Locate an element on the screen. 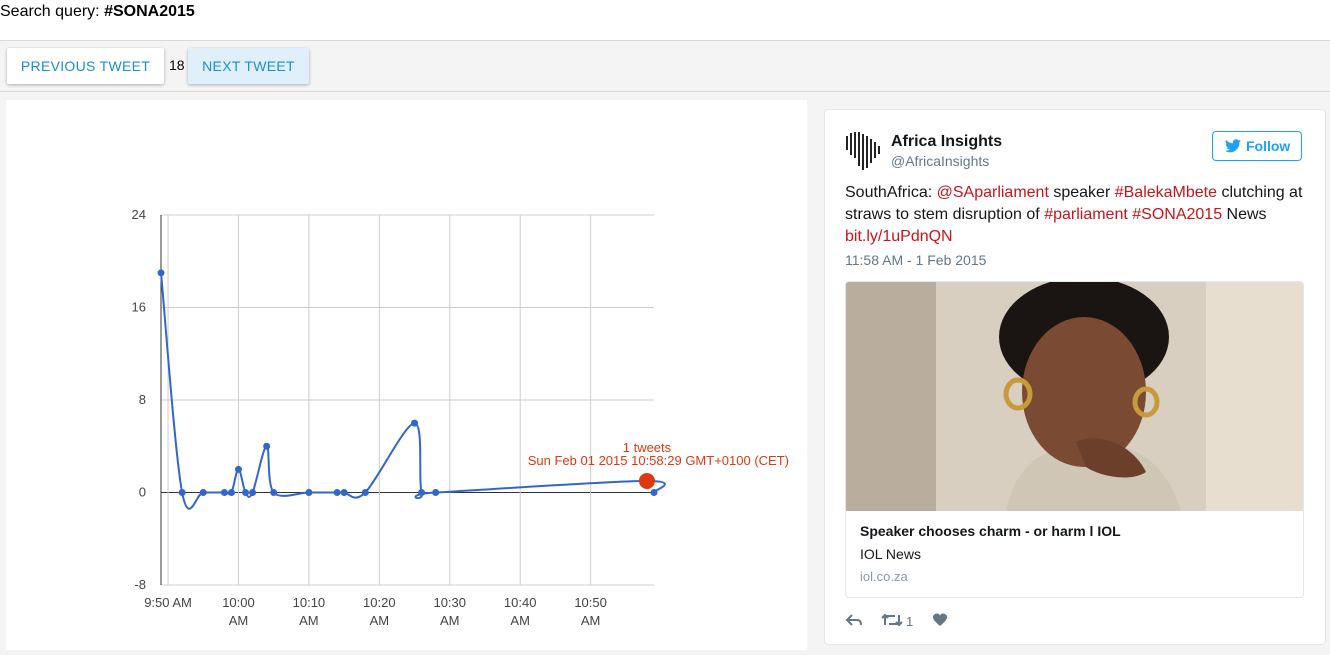 This screenshot has height=655, width=1330. x-tick-label: 10:10 is located at coordinates (309, 602).